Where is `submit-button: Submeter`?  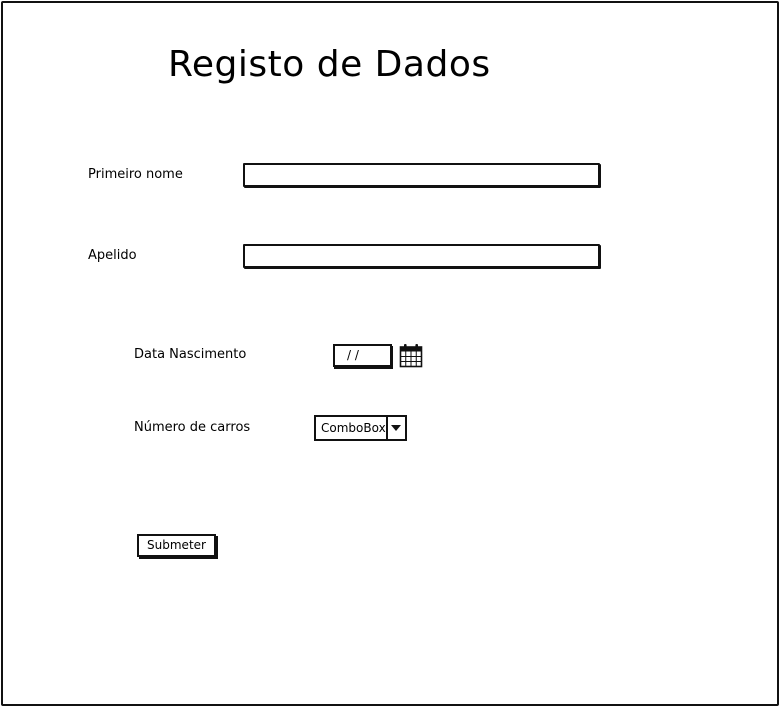 submit-button: Submeter is located at coordinates (176, 545).